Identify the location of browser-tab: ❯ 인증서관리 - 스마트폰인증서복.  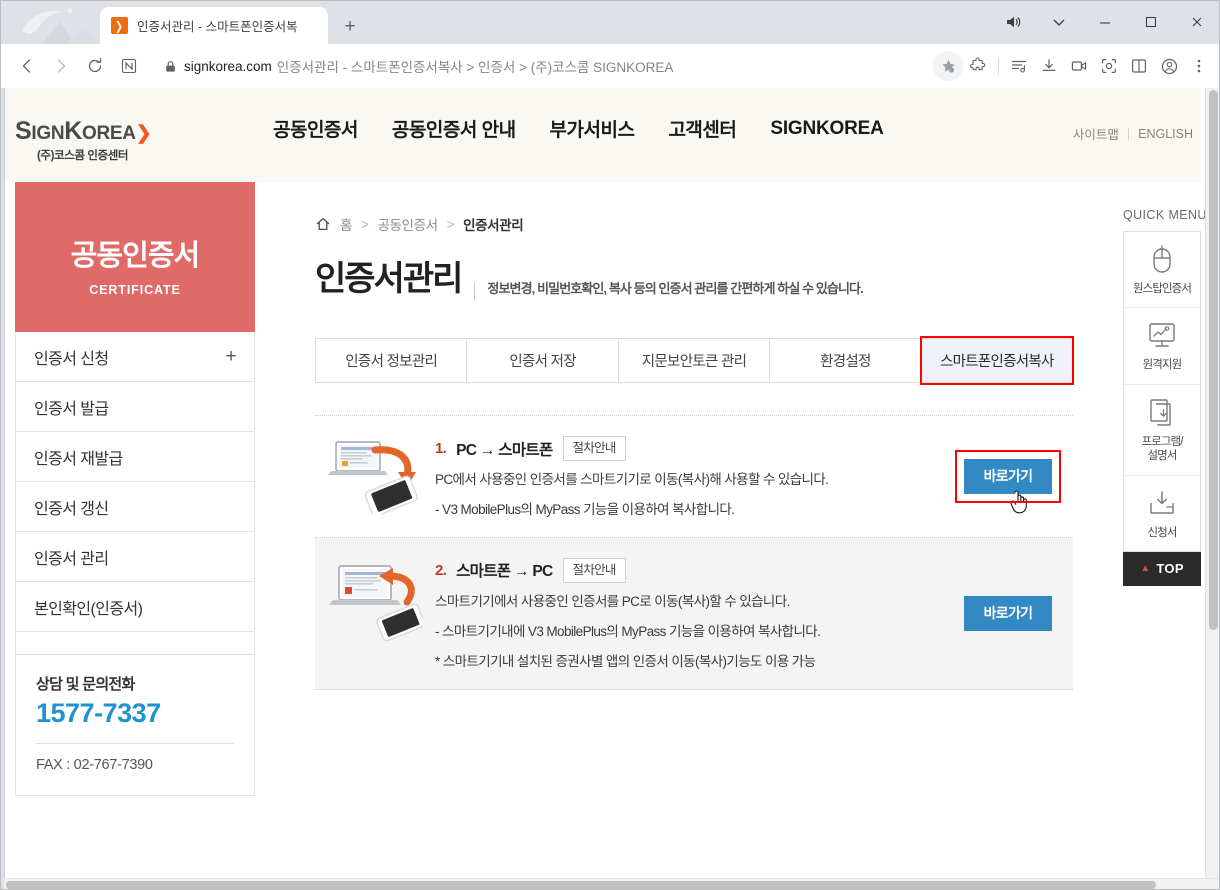
(214, 25).